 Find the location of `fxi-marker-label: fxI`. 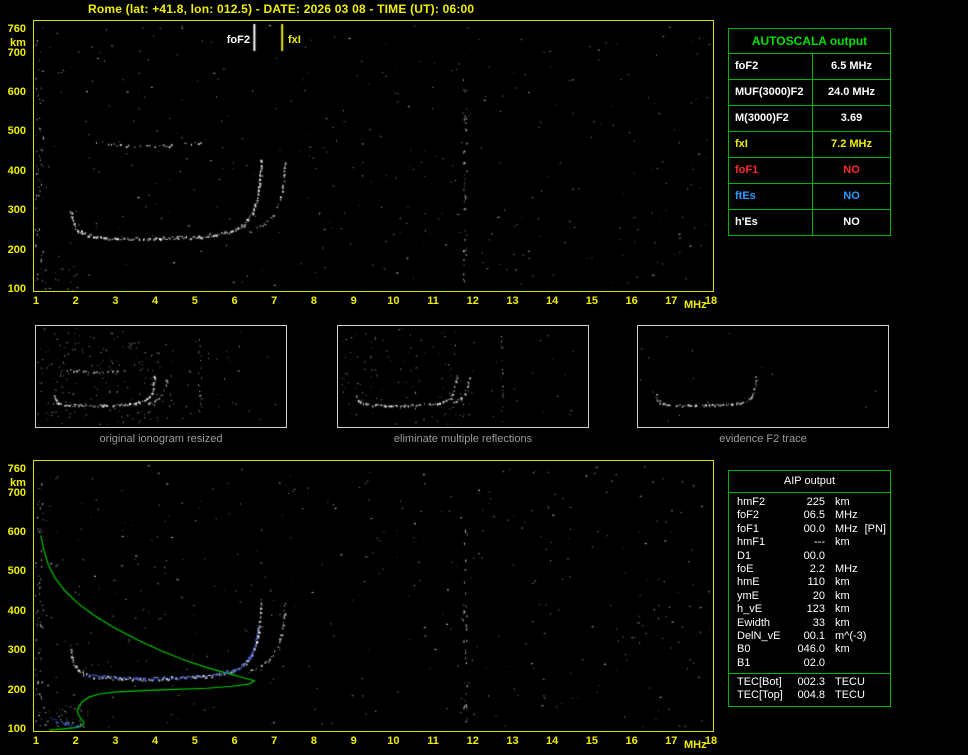

fxi-marker-label: fxI is located at coordinates (294, 40).